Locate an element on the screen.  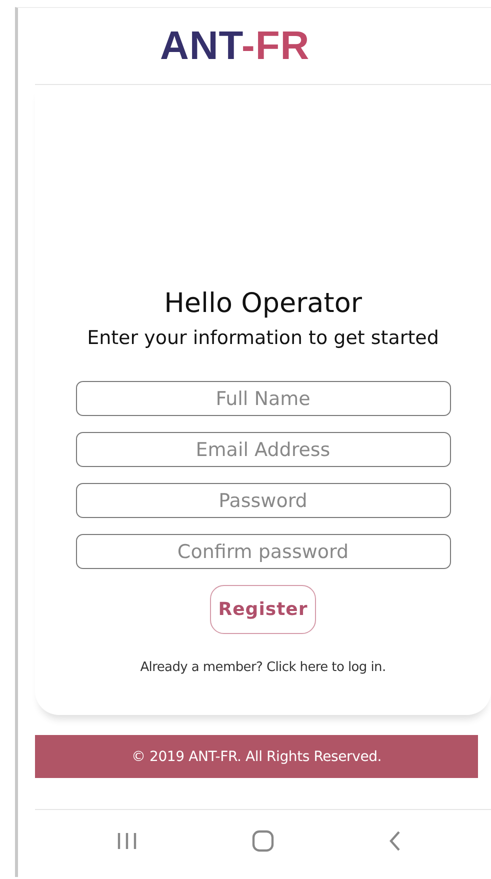
logo: ANT-FR is located at coordinates (235, 46).